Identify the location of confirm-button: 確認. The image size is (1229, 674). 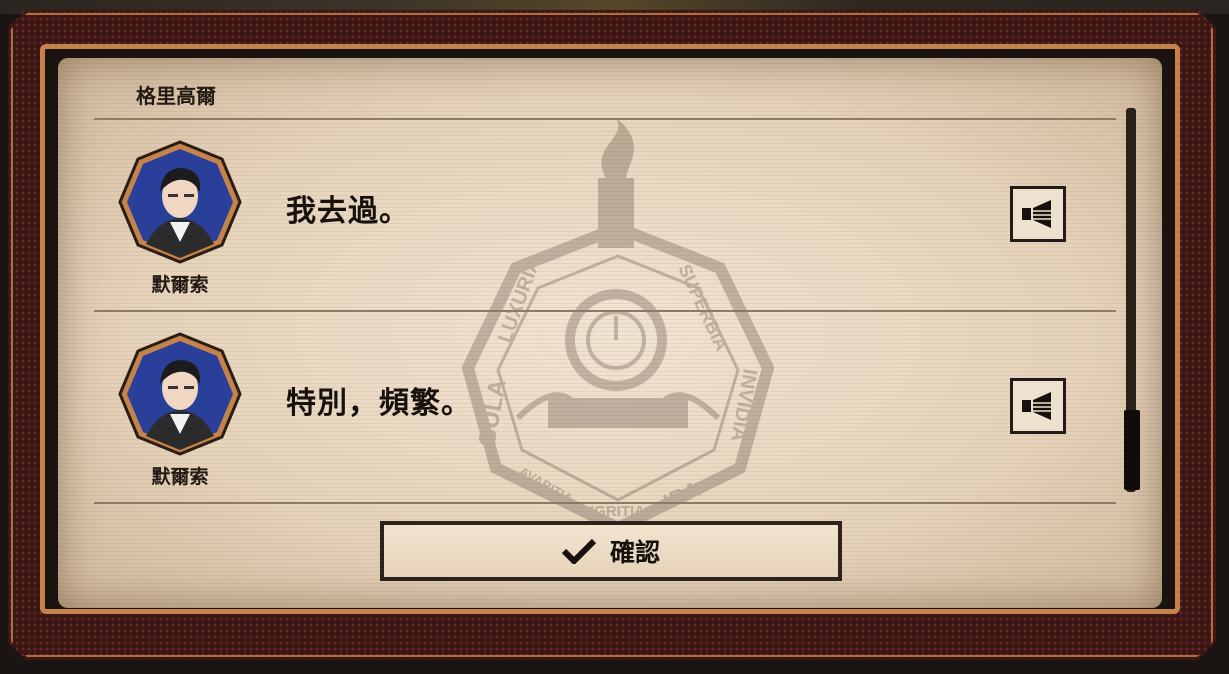
(611, 551).